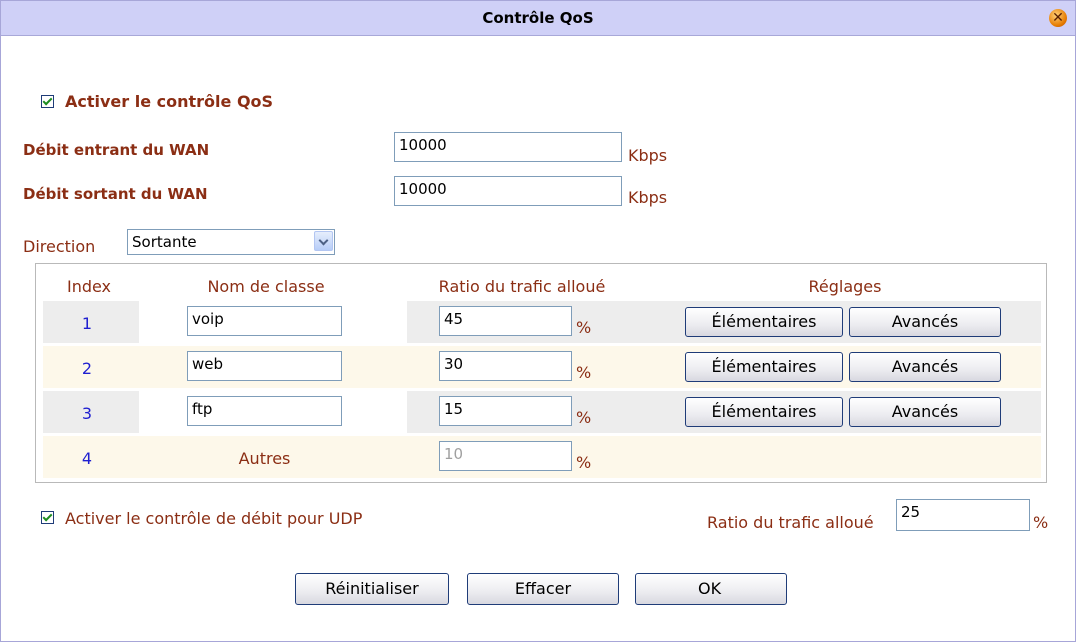 The width and height of the screenshot is (1076, 642). What do you see at coordinates (505, 456) in the screenshot?
I see `other-ratio-input: 10` at bounding box center [505, 456].